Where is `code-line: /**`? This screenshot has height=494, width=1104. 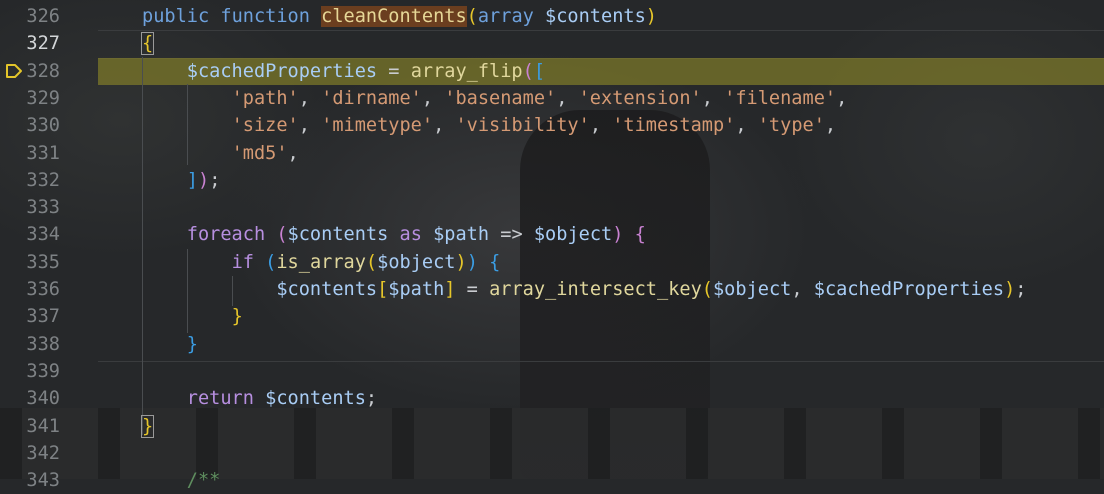 code-line: /** is located at coordinates (623, 480).